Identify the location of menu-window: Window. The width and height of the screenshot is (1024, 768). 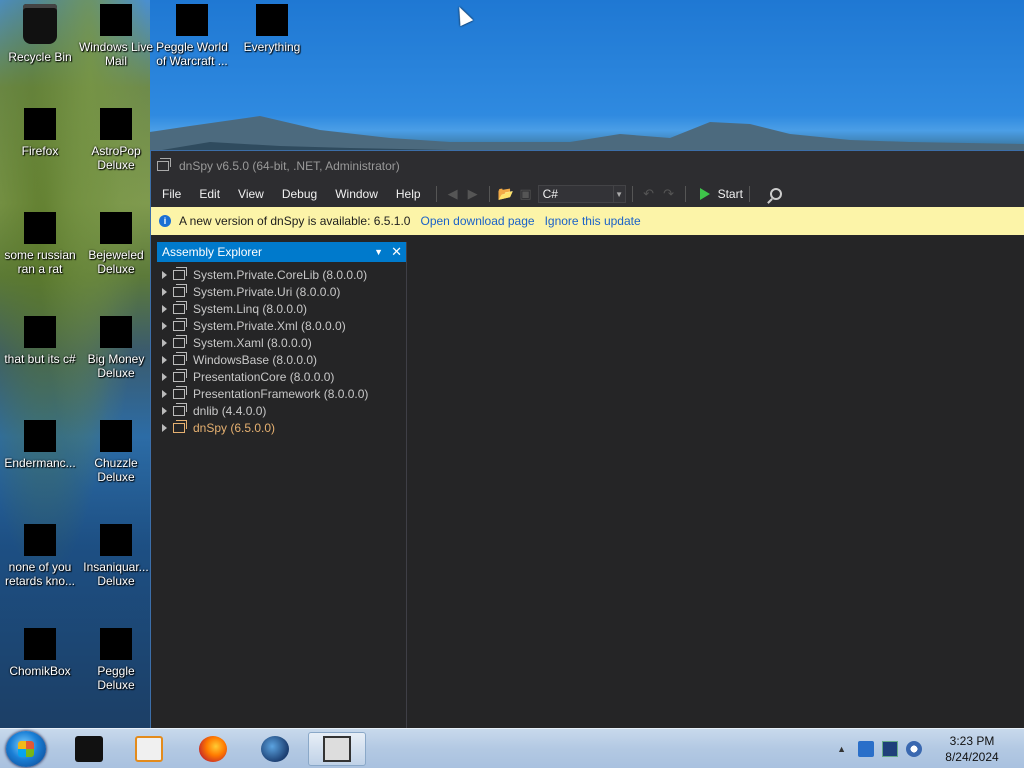
(356, 194).